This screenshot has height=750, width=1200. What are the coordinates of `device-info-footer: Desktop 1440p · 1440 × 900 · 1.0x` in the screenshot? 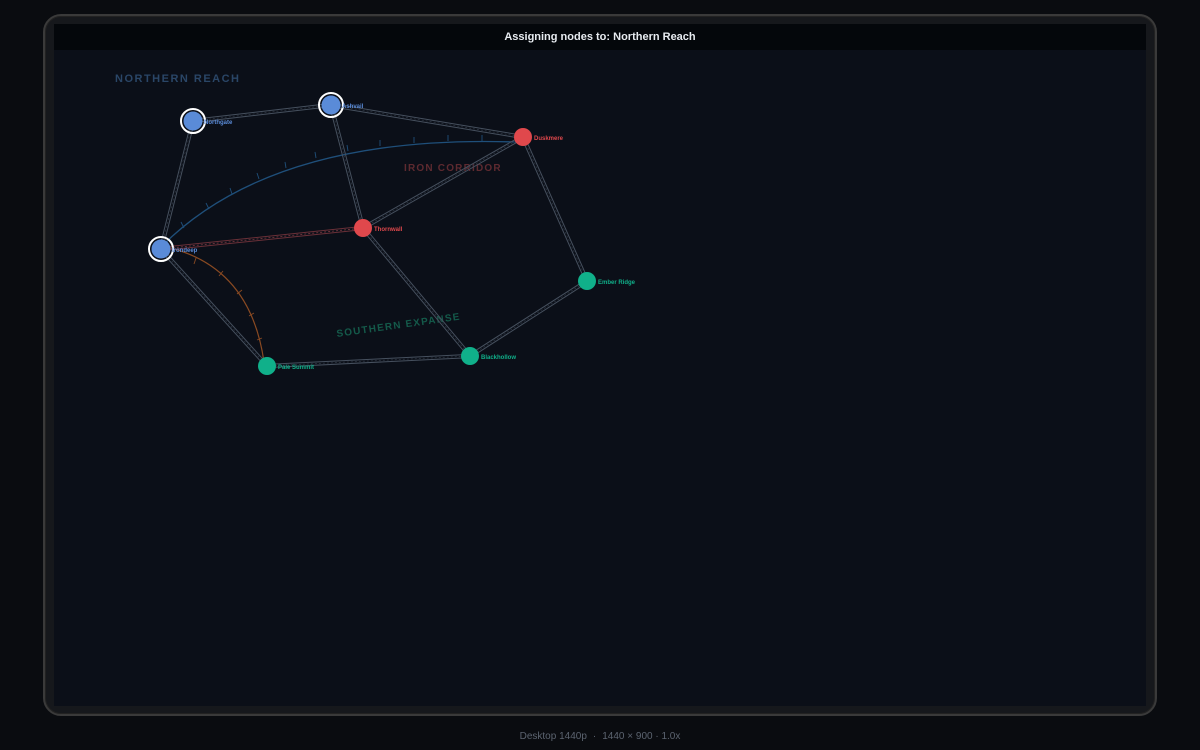 It's located at (600, 736).